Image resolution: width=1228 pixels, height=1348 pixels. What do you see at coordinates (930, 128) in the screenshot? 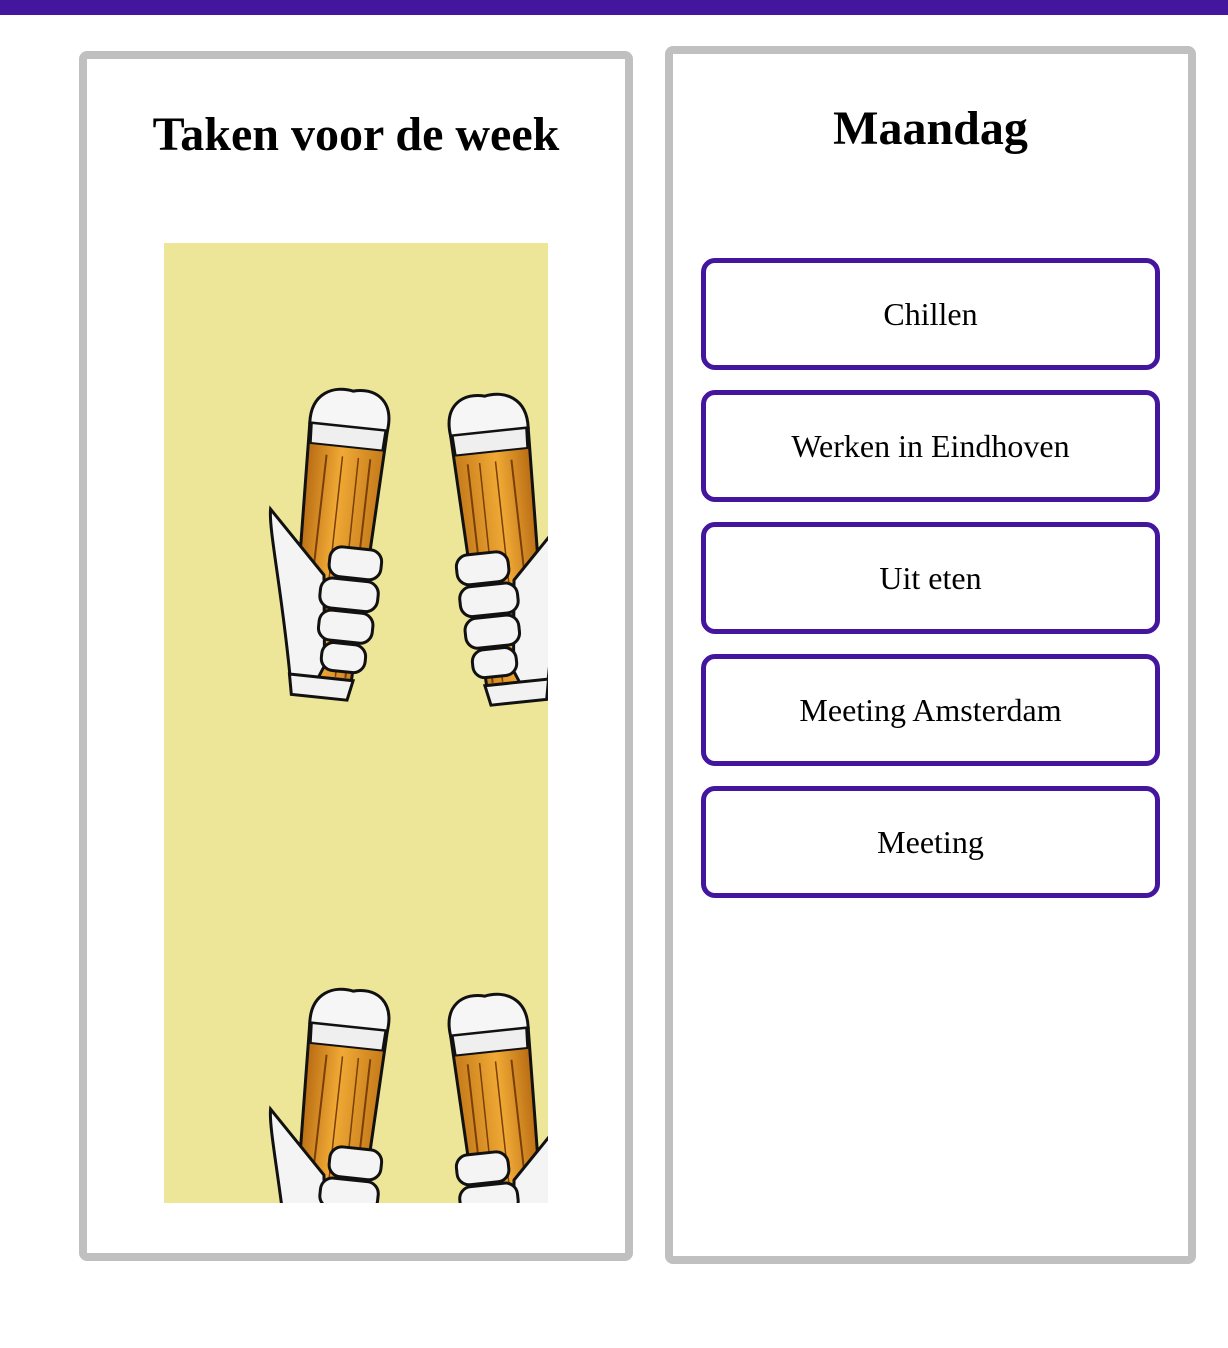
I see `day-title: Maandag` at bounding box center [930, 128].